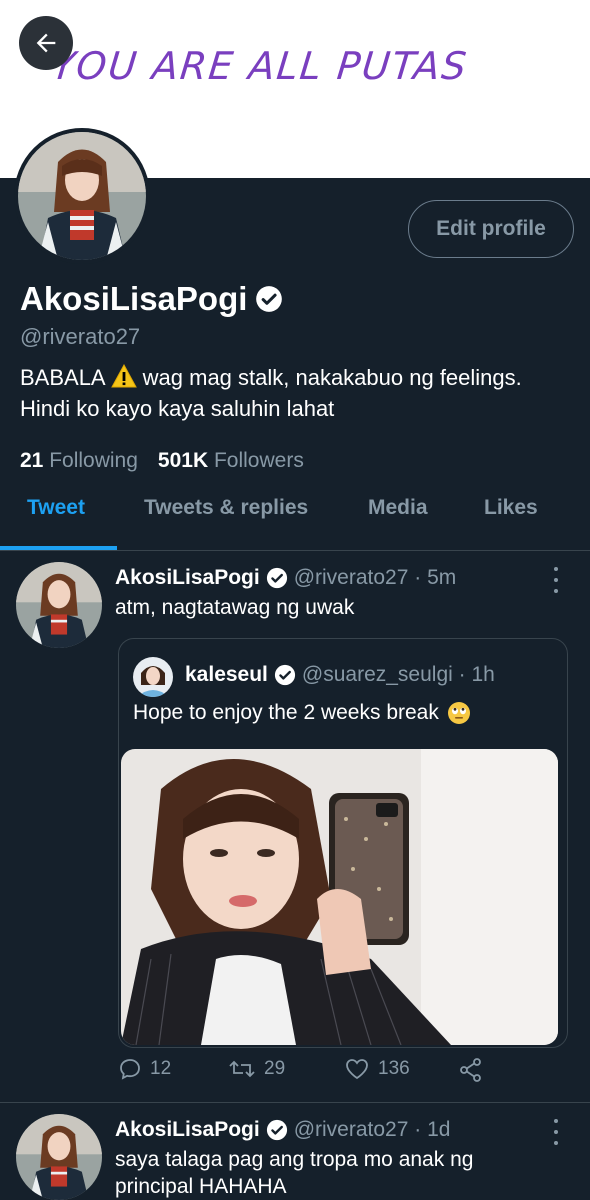  I want to click on quoted-handle-time: @suarez_seulgi · 1h, so click(398, 674).